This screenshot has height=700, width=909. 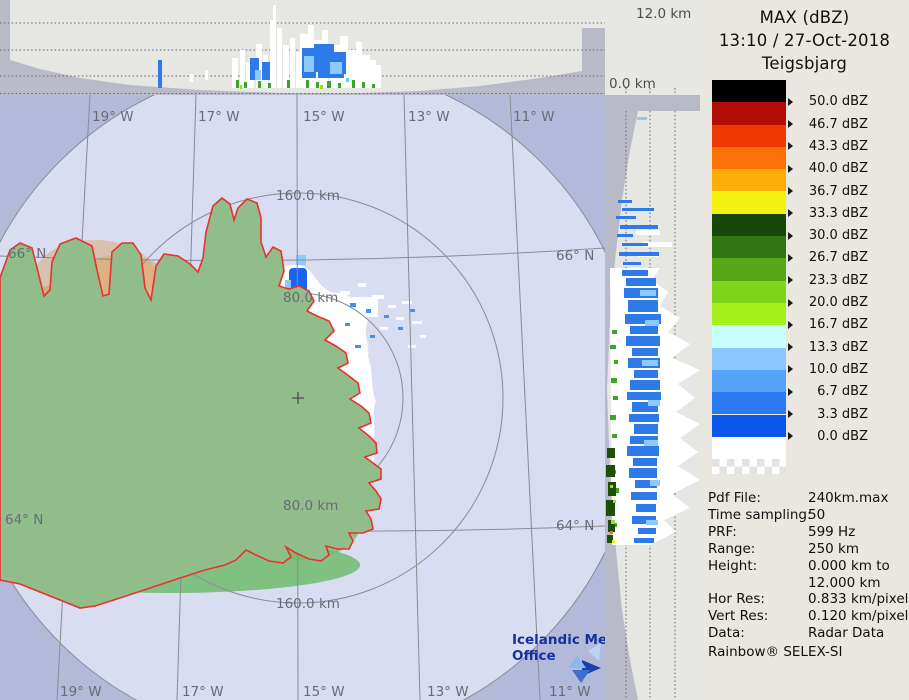 What do you see at coordinates (807, 549) in the screenshot?
I see `metadata-row: Range: 250 km` at bounding box center [807, 549].